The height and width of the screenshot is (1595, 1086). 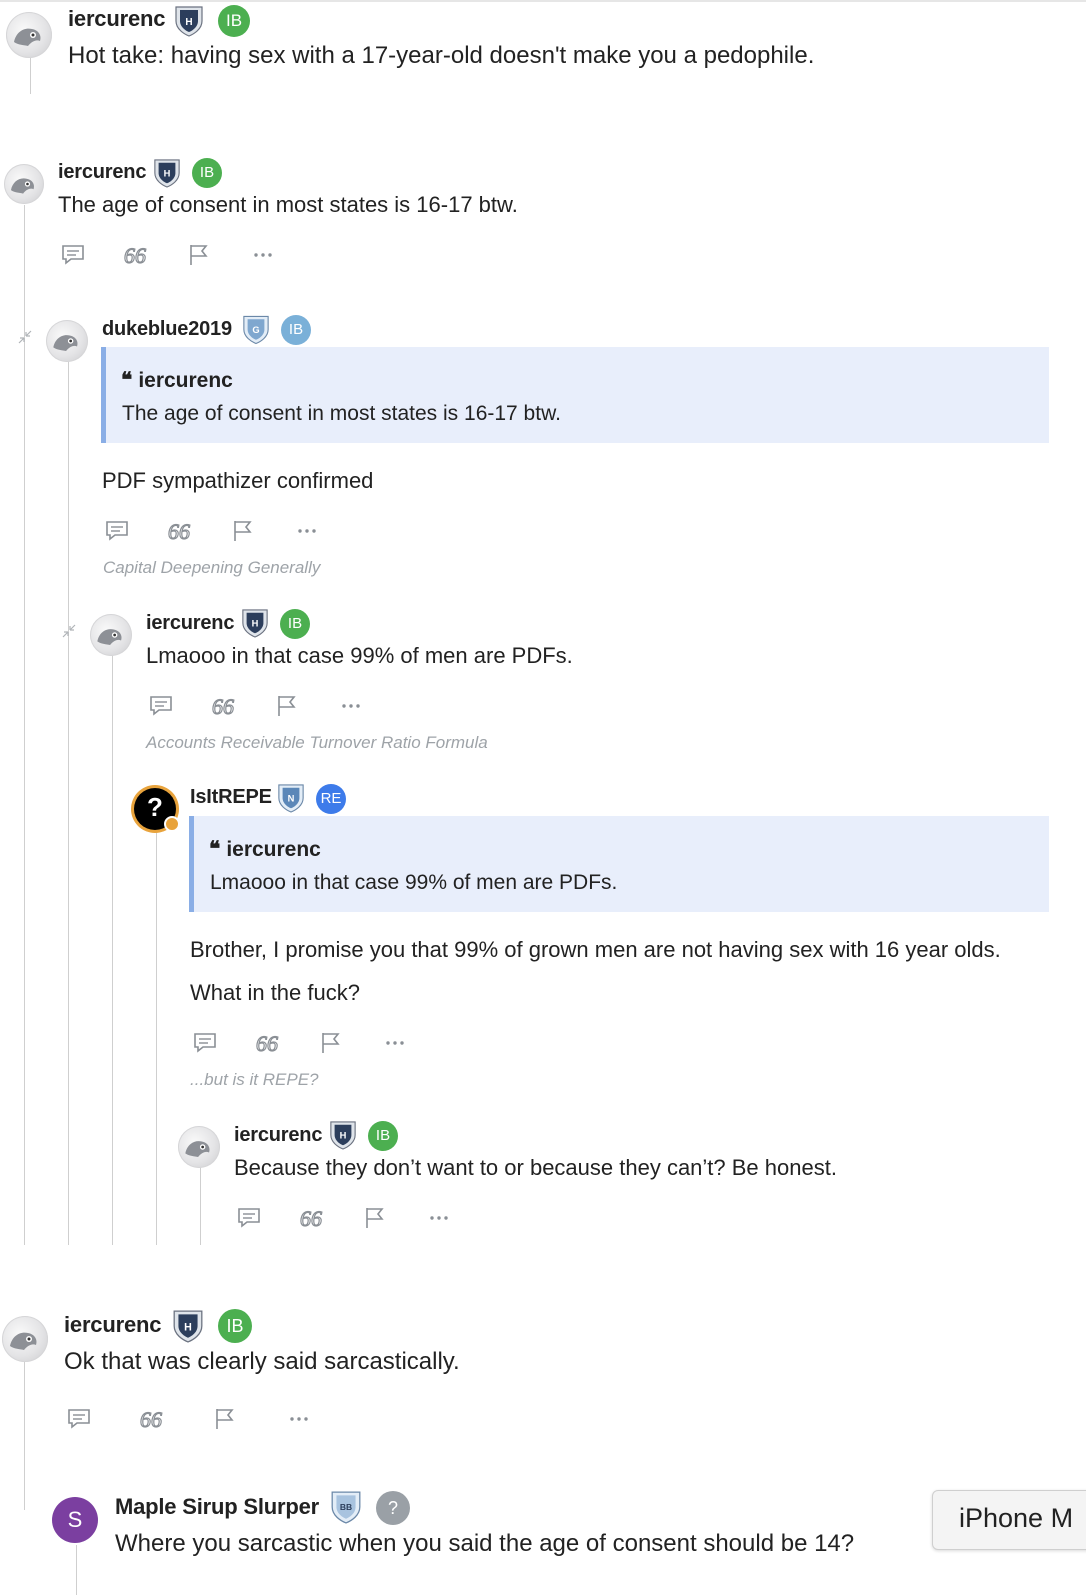 I want to click on shield-letter: N, so click(x=291, y=799).